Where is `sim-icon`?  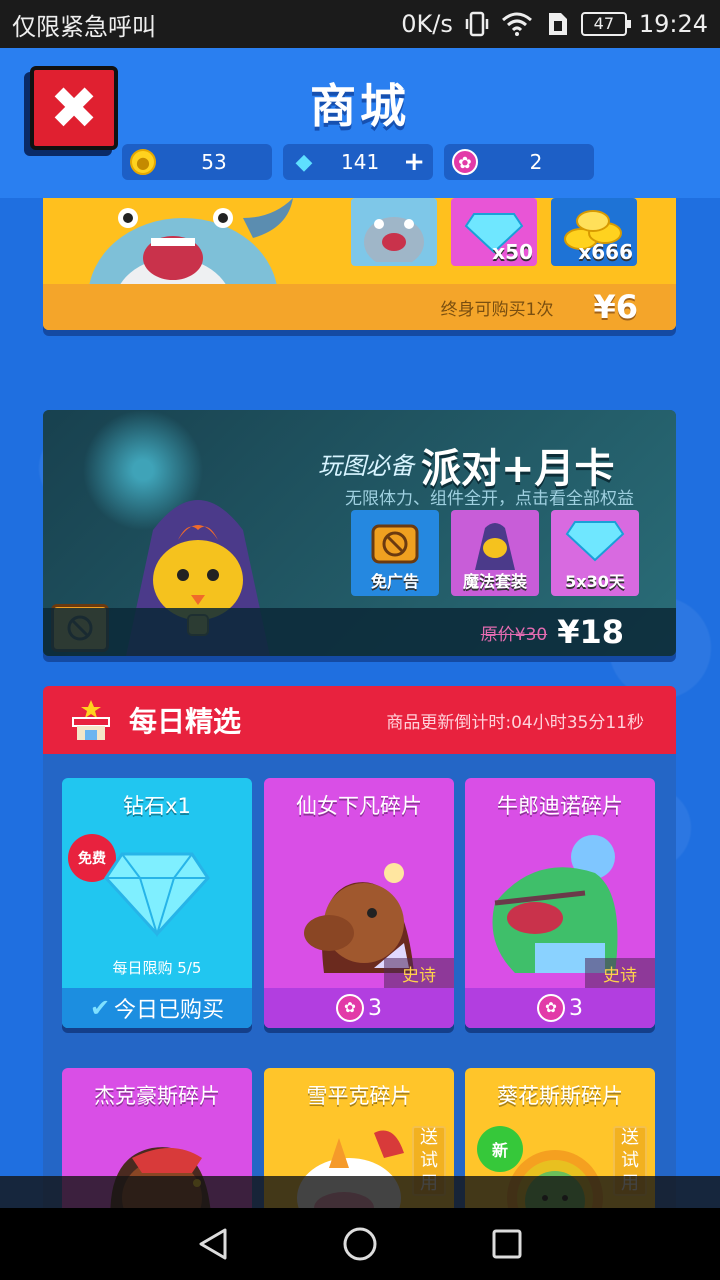
sim-icon is located at coordinates (557, 24).